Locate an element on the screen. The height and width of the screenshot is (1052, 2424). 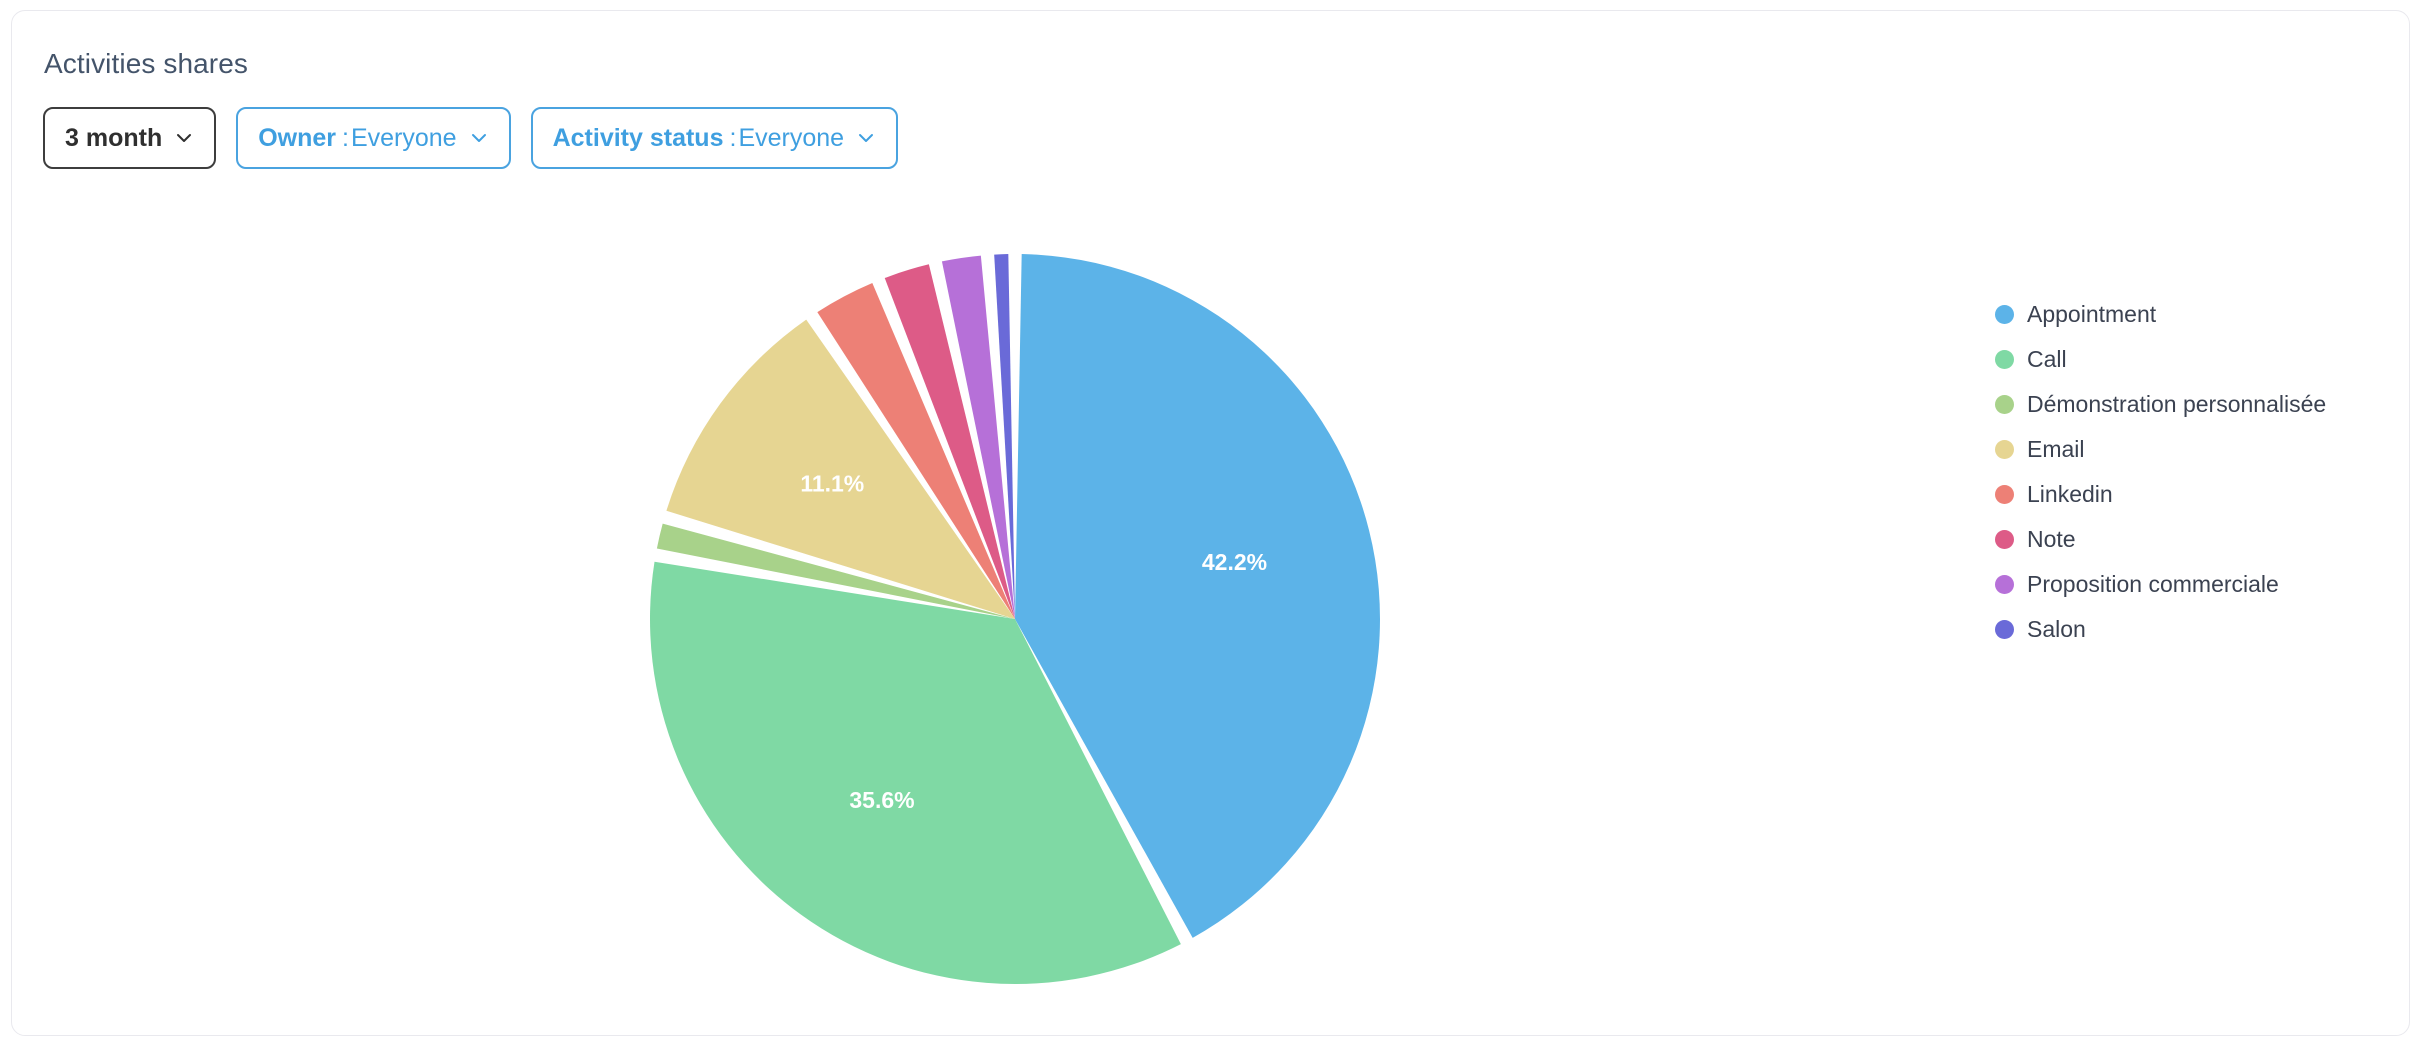
legend-item-label: Proposition commerciale is located at coordinates (2153, 584).